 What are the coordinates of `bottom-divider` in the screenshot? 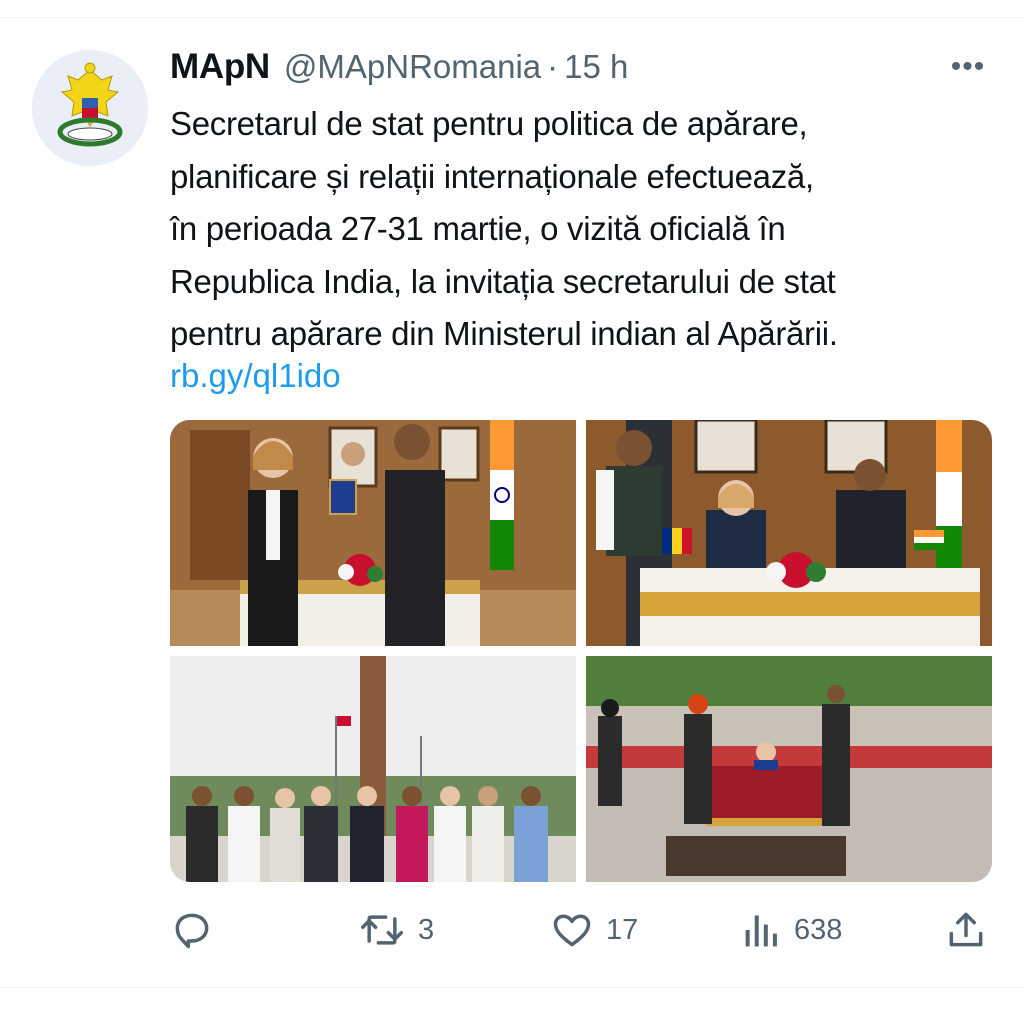 It's located at (512, 987).